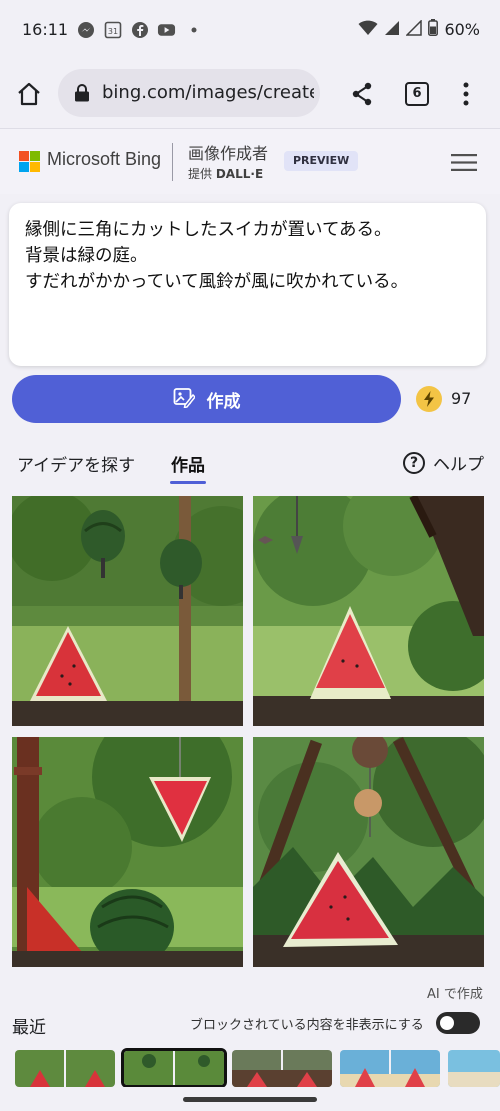 This screenshot has width=500, height=1111. I want to click on more-dot-icon, so click(193, 29).